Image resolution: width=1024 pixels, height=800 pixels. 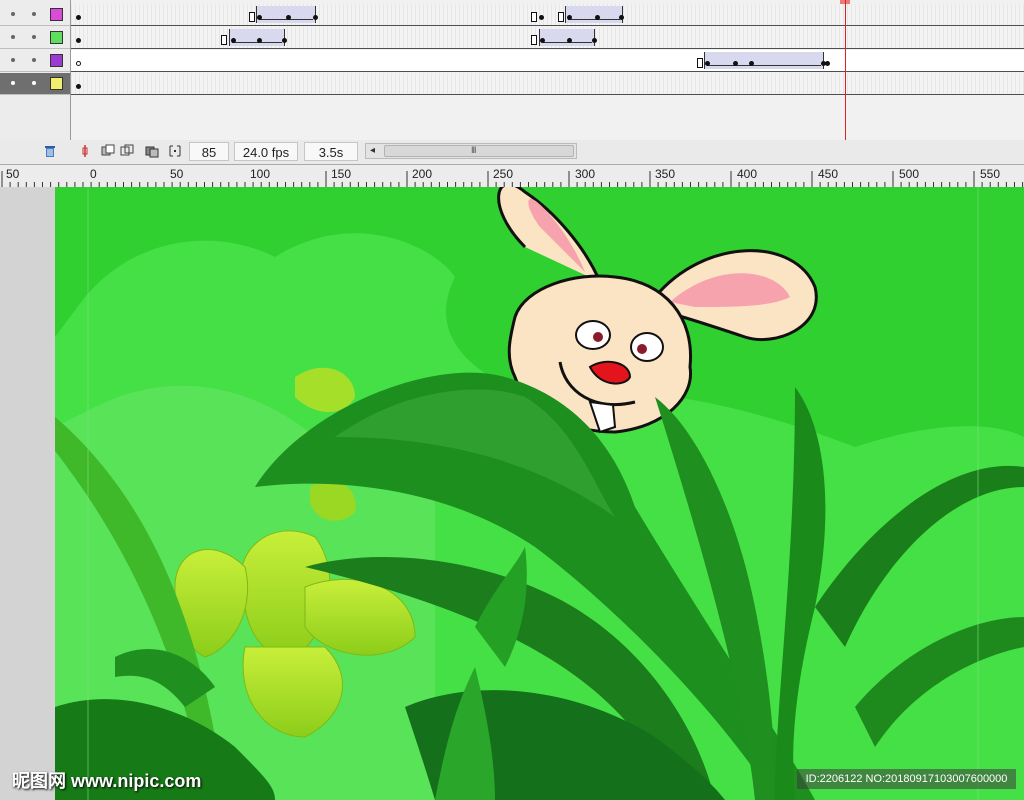 What do you see at coordinates (50, 151) in the screenshot?
I see `trash-icon` at bounding box center [50, 151].